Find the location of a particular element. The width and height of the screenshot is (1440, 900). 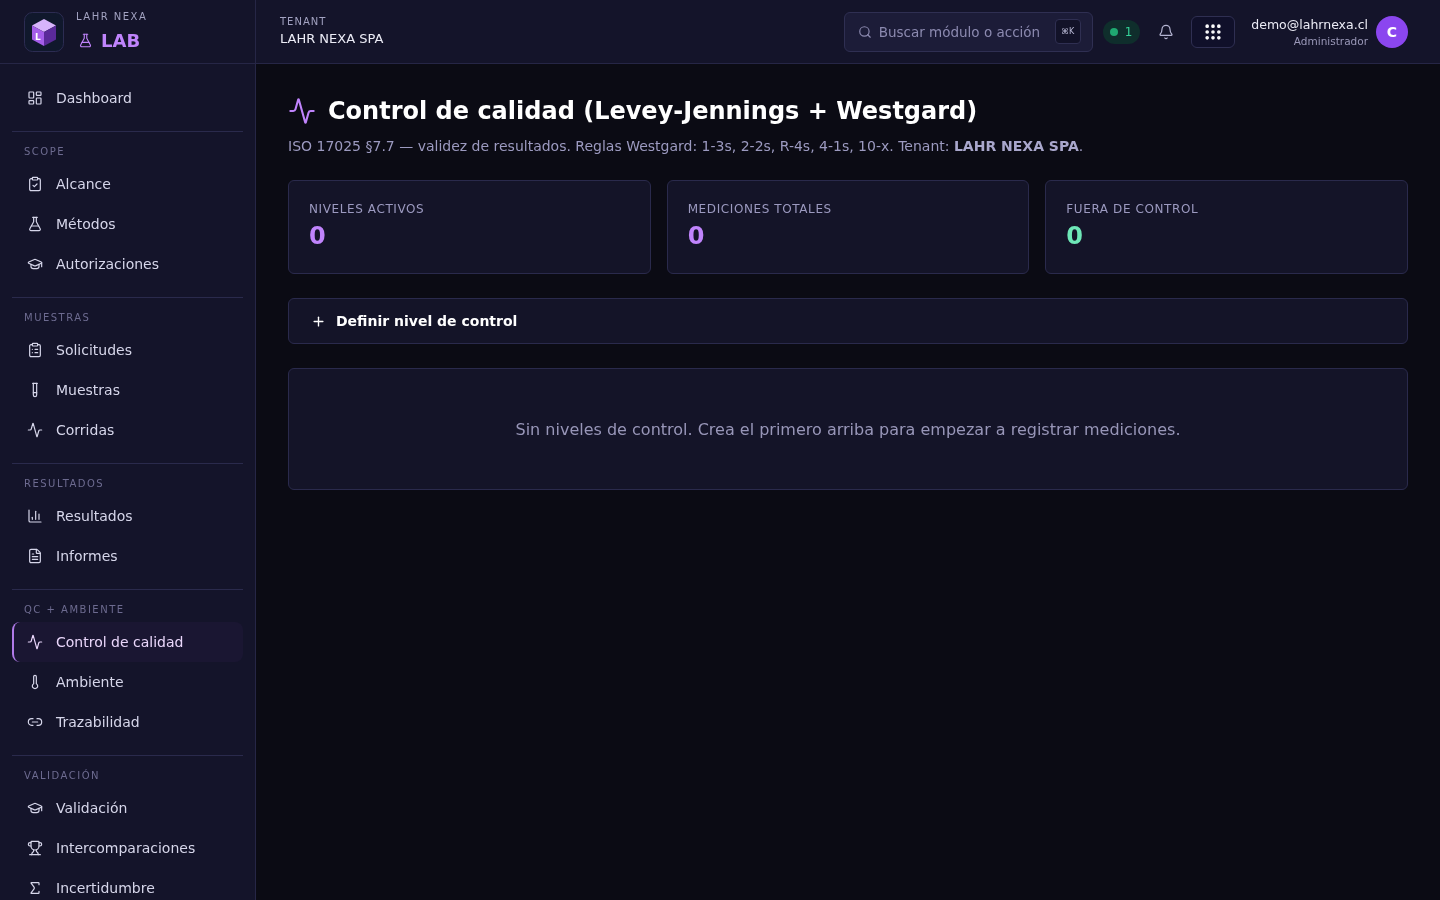

cube-logo: L is located at coordinates (44, 31).